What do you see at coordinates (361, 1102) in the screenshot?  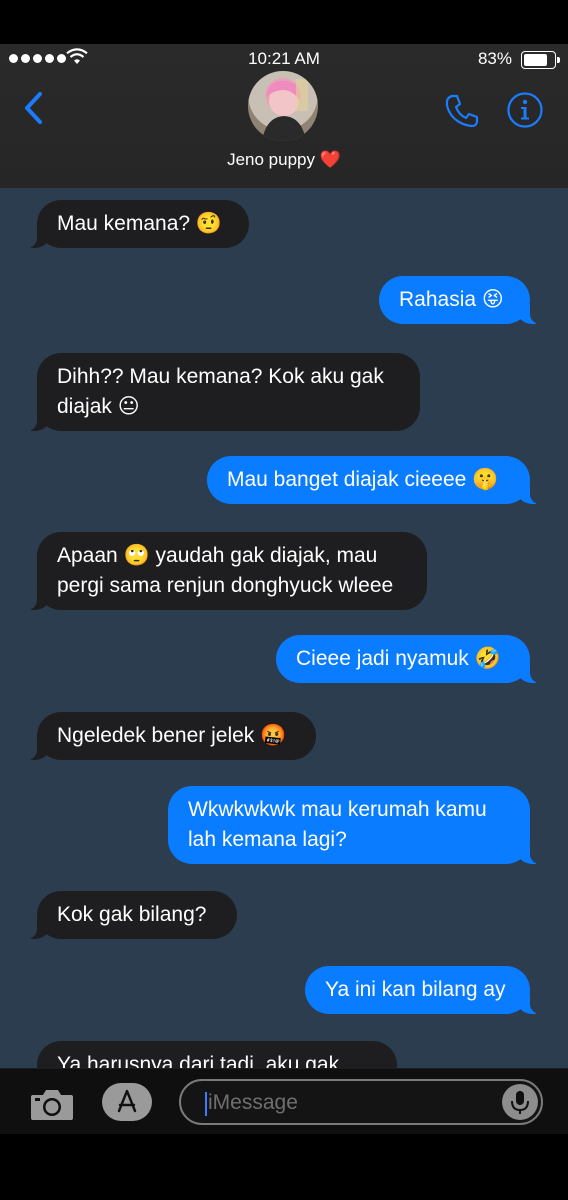 I see `message-input: iMessage` at bounding box center [361, 1102].